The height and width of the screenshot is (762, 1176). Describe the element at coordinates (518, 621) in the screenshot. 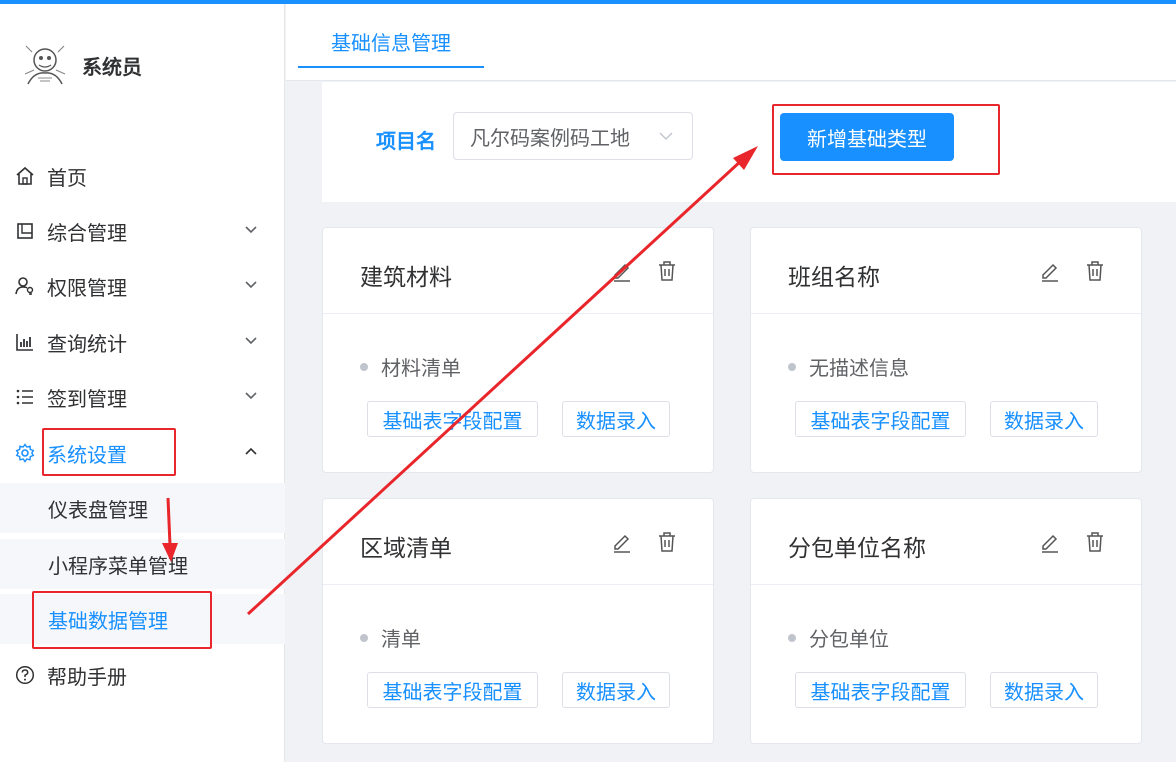

I see `data-type-card: 区域清单 清单 基础表字段配置 数据录入` at that location.